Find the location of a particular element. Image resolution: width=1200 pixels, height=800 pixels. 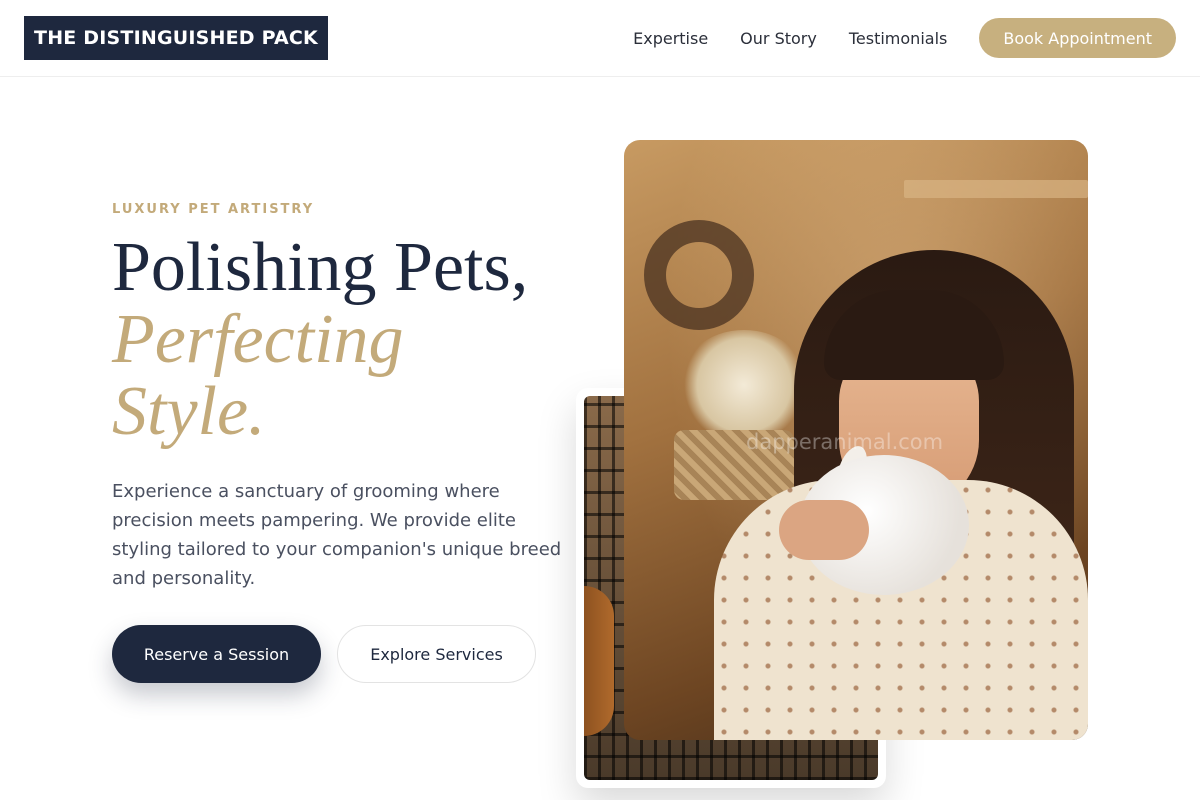

hand-shape is located at coordinates (824, 530).